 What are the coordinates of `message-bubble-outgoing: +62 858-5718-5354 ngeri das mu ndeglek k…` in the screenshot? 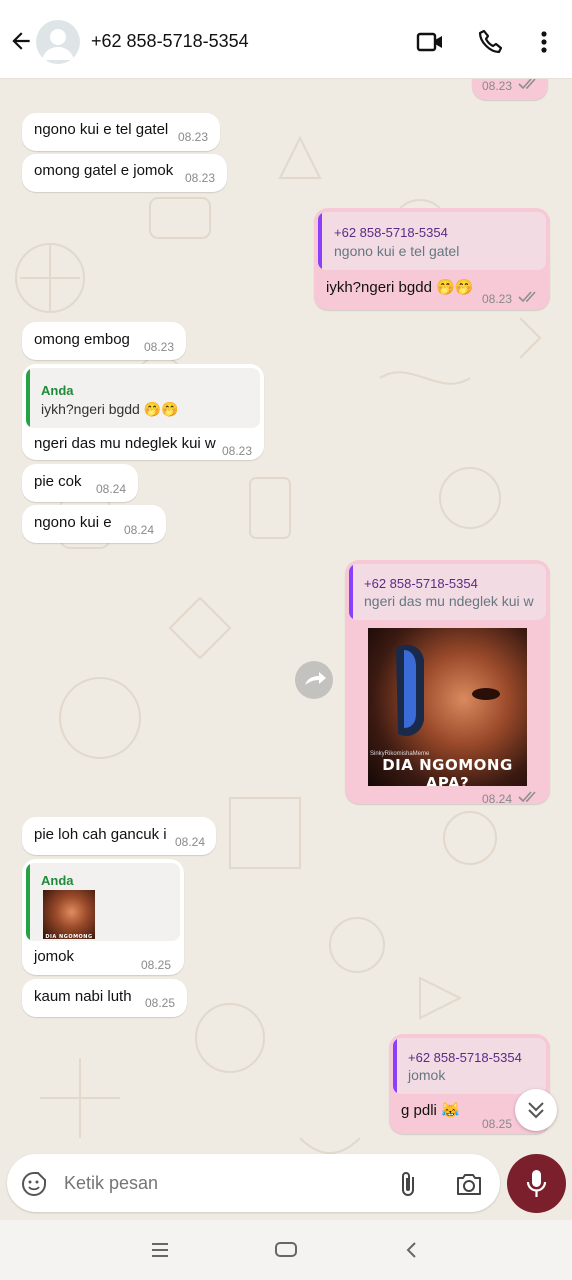 It's located at (447, 683).